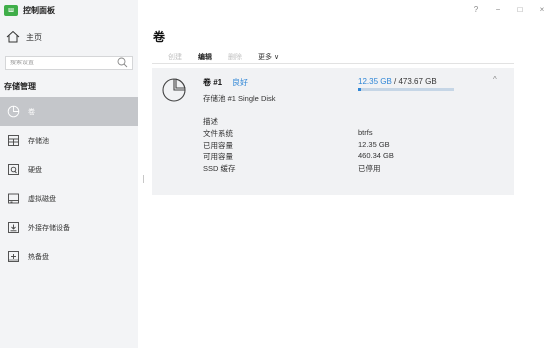  Describe the element at coordinates (365, 132) in the screenshot. I see `property-value: btrfs` at that location.